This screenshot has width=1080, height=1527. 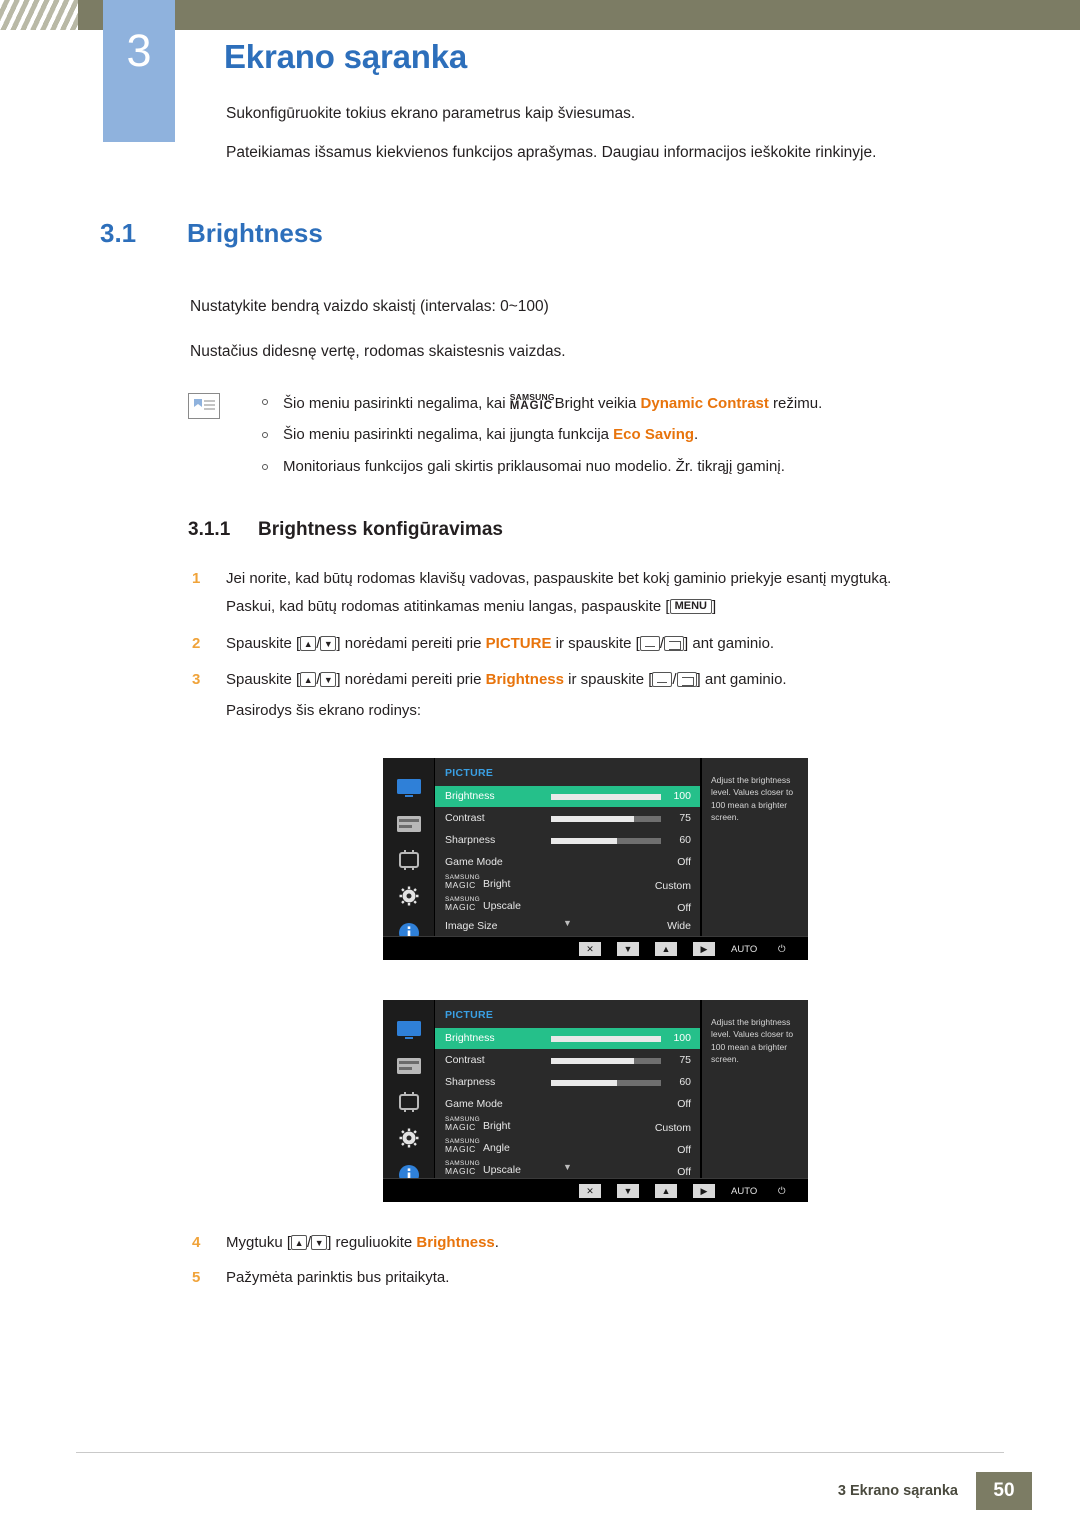 What do you see at coordinates (396, 403) in the screenshot?
I see `note-text-pre: Šio meniu pasirinkti negalima, kai` at bounding box center [396, 403].